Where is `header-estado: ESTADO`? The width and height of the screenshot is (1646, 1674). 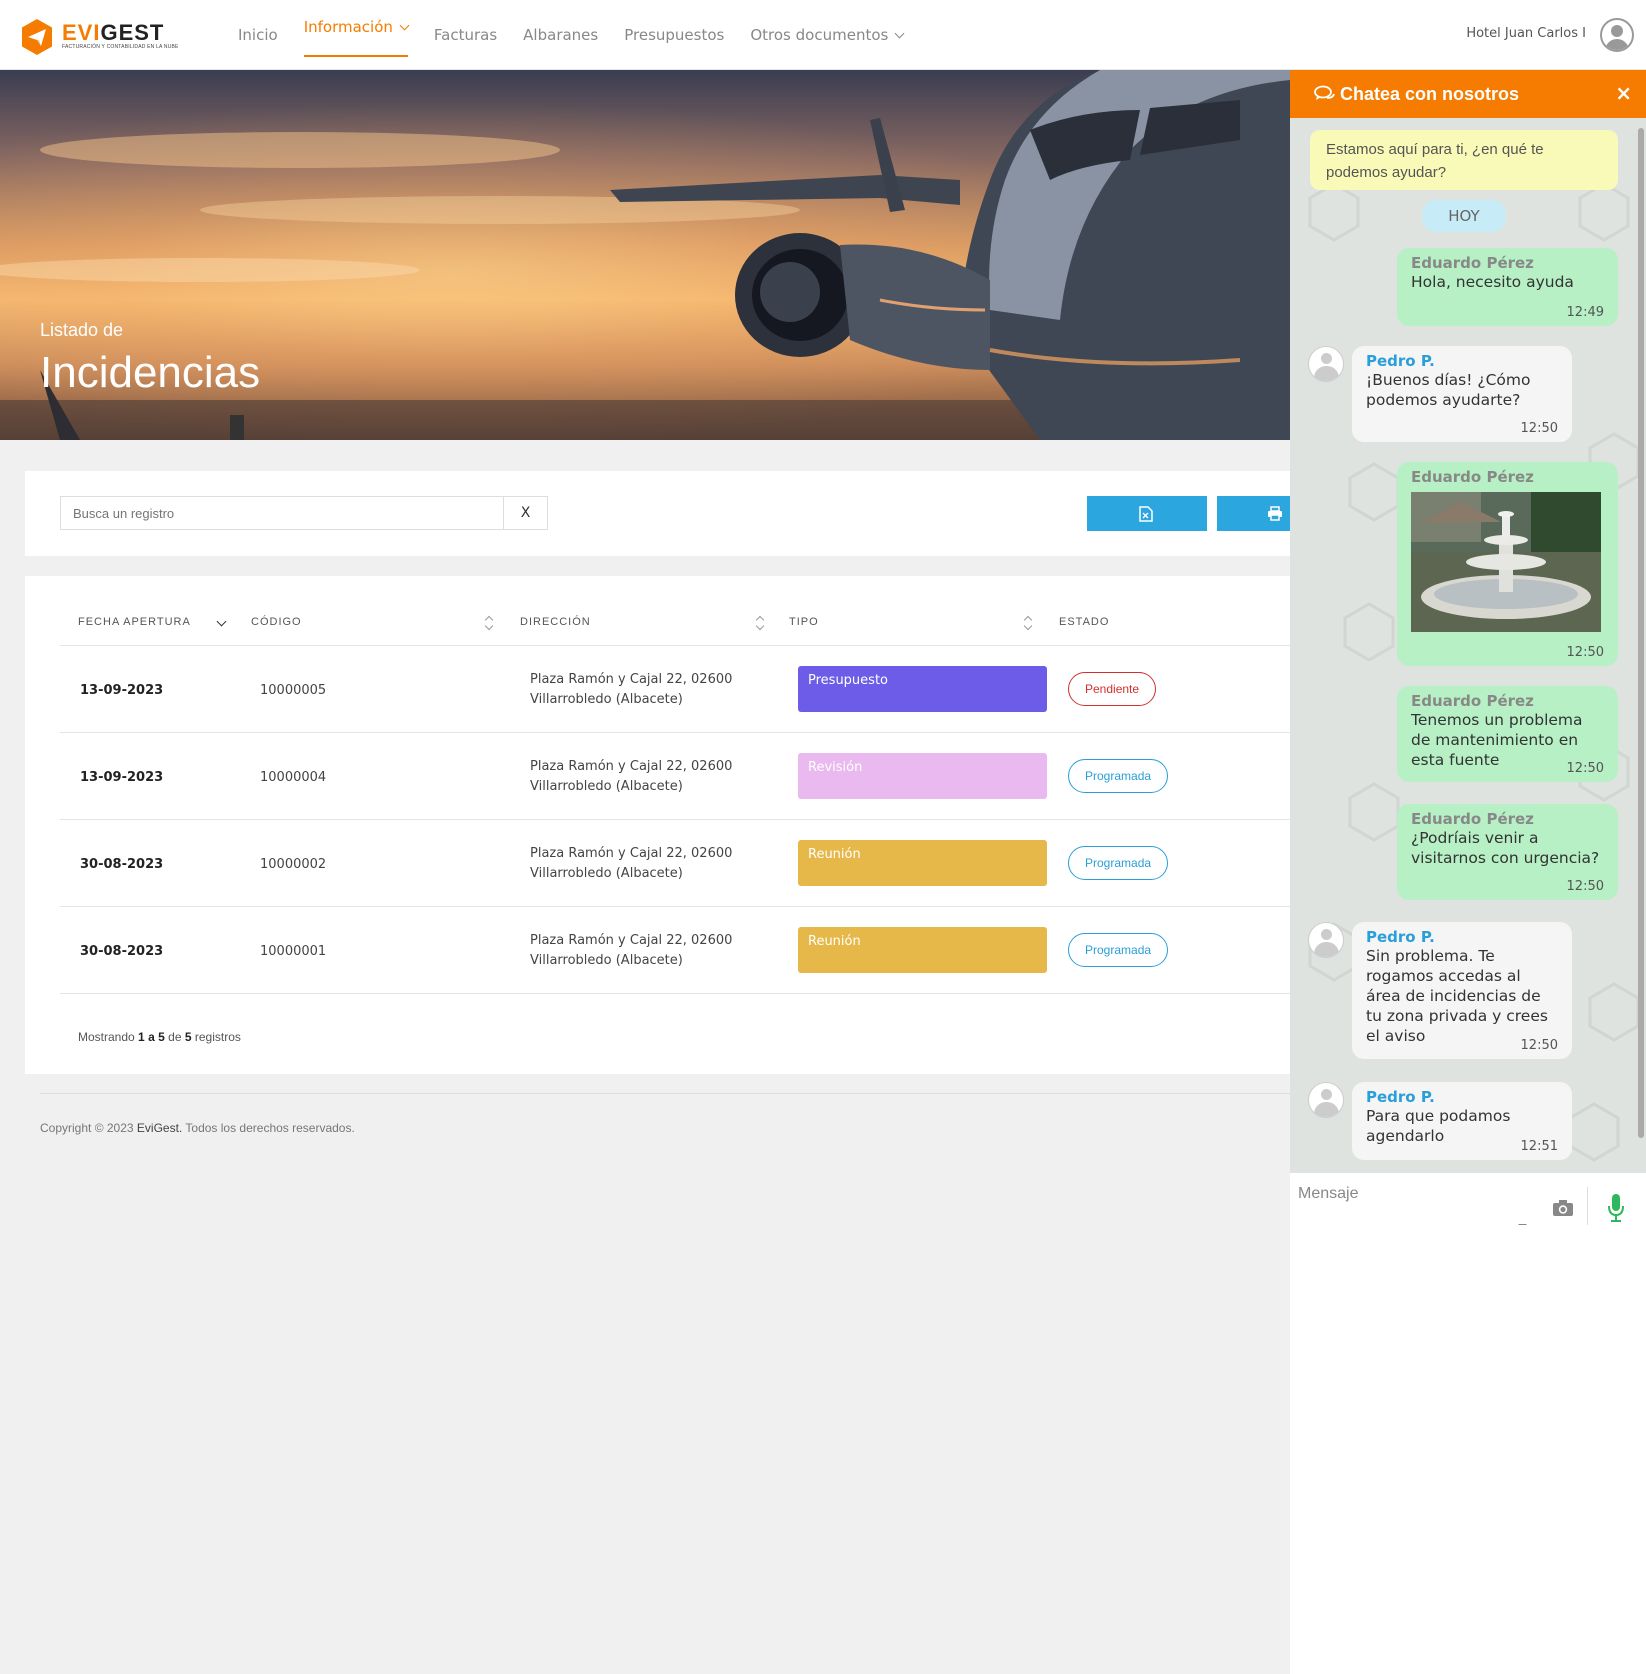 header-estado: ESTADO is located at coordinates (1084, 622).